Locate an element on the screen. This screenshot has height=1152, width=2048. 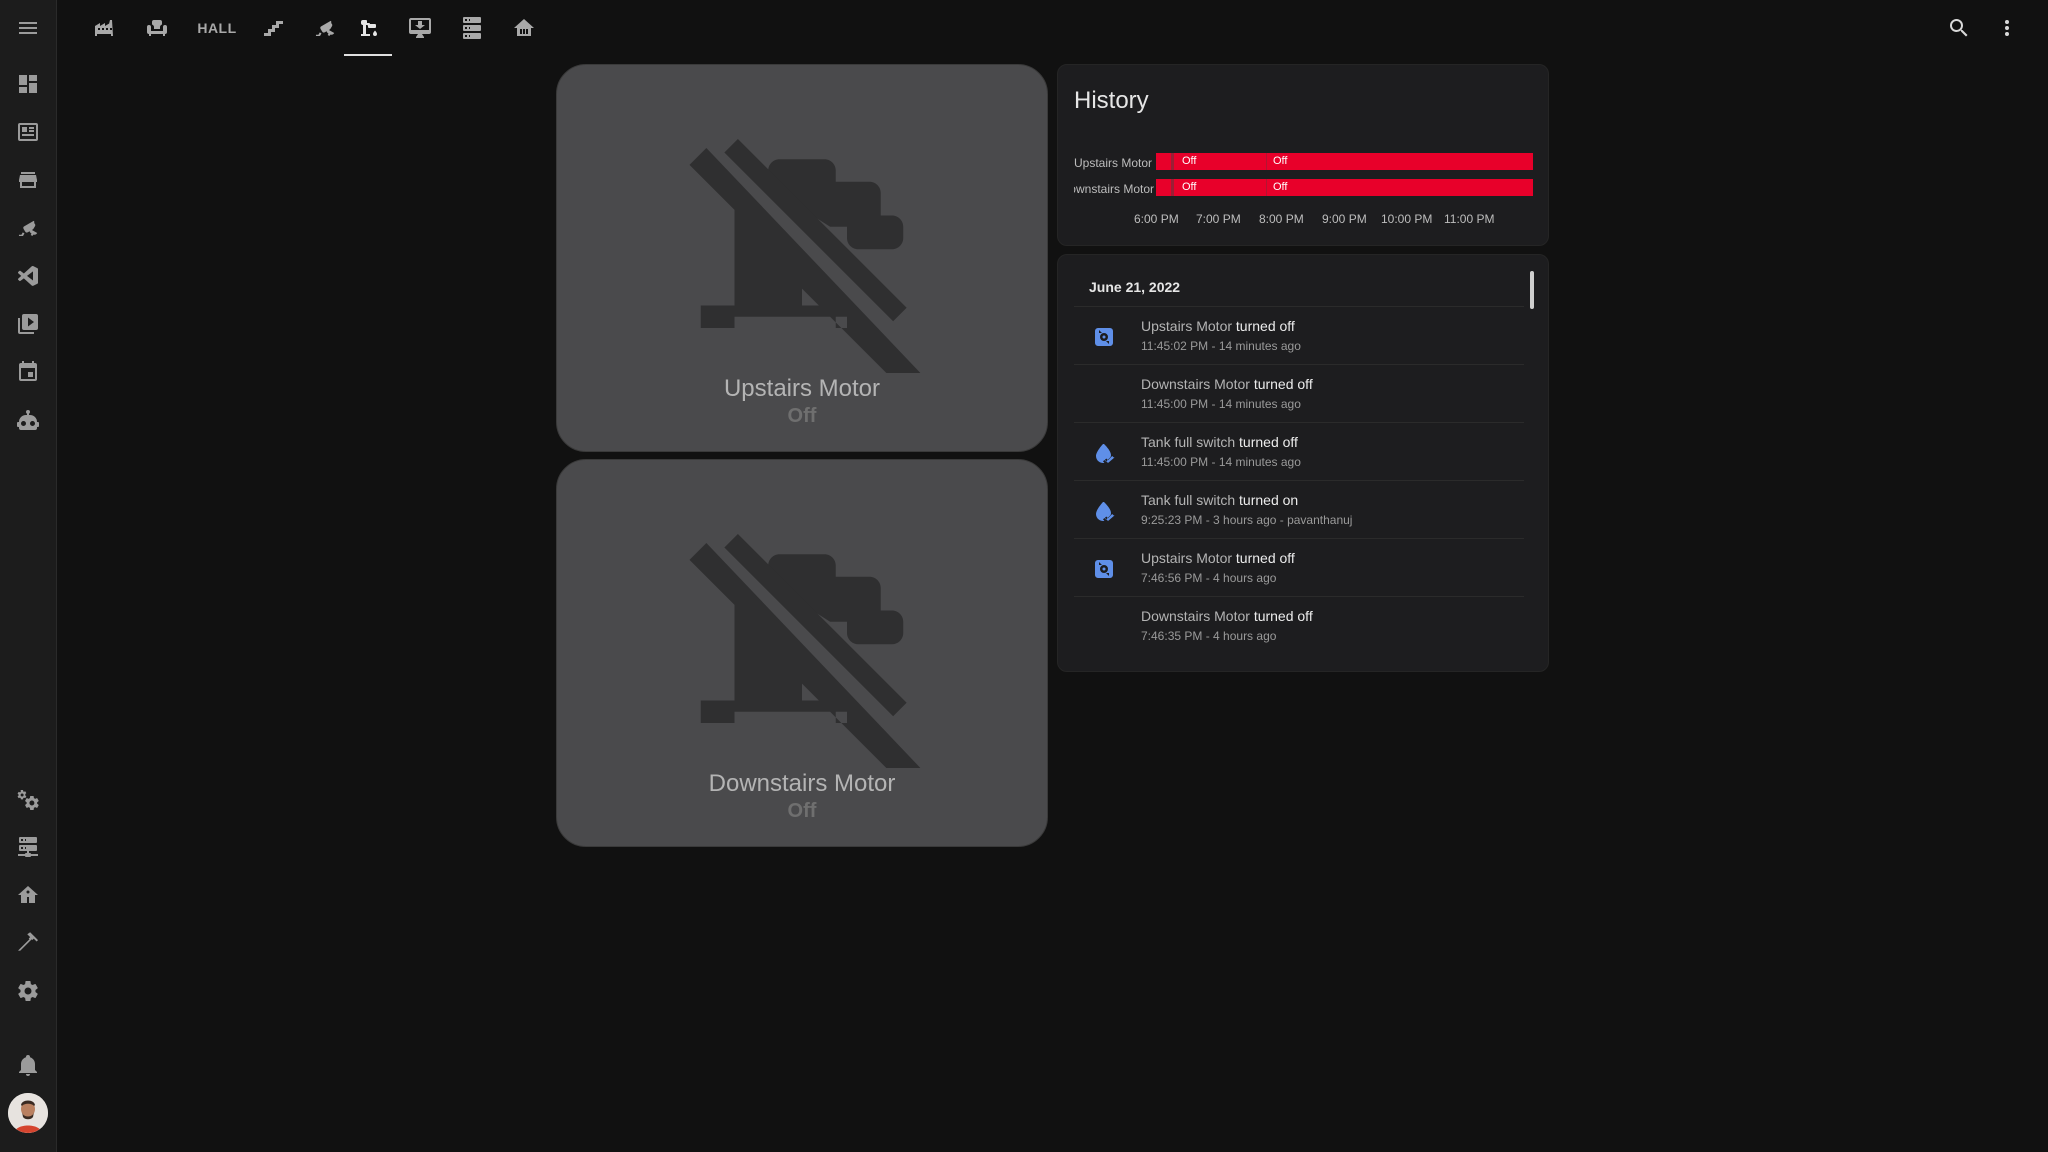
card-name: Upstairs Motor is located at coordinates (802, 388).